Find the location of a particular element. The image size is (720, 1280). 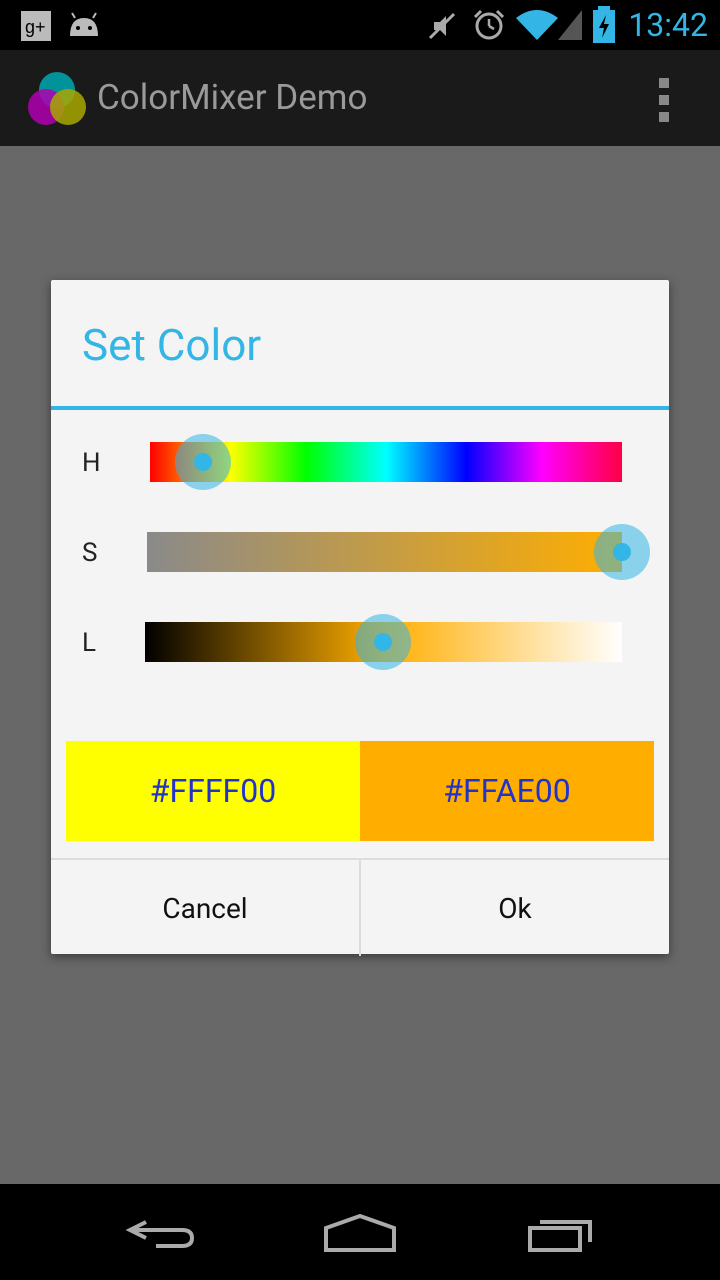

google-plus-icon: g+ is located at coordinates (36, 26).